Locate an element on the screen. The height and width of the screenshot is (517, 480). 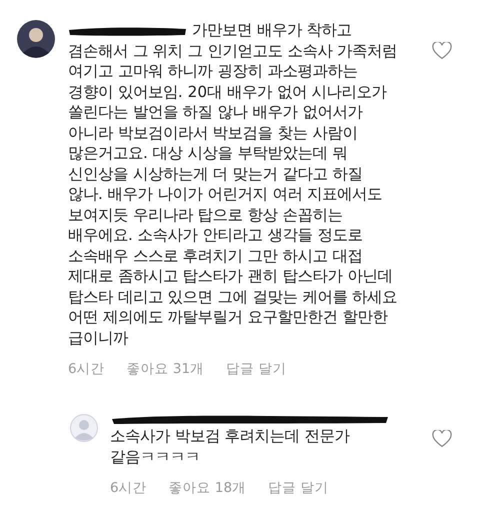
comment-text: 소속배우 스스로 후려치기 그만 하시고 대접 is located at coordinates (215, 255).